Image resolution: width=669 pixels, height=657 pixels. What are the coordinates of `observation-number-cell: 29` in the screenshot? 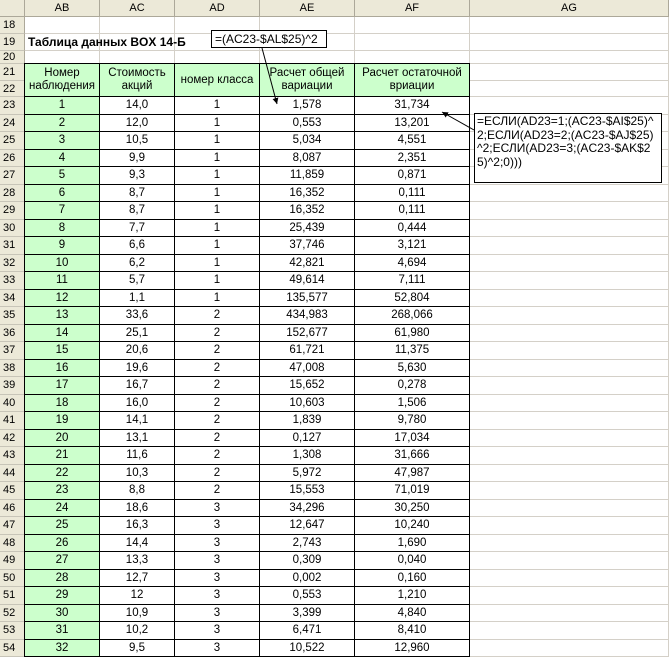 It's located at (62, 595).